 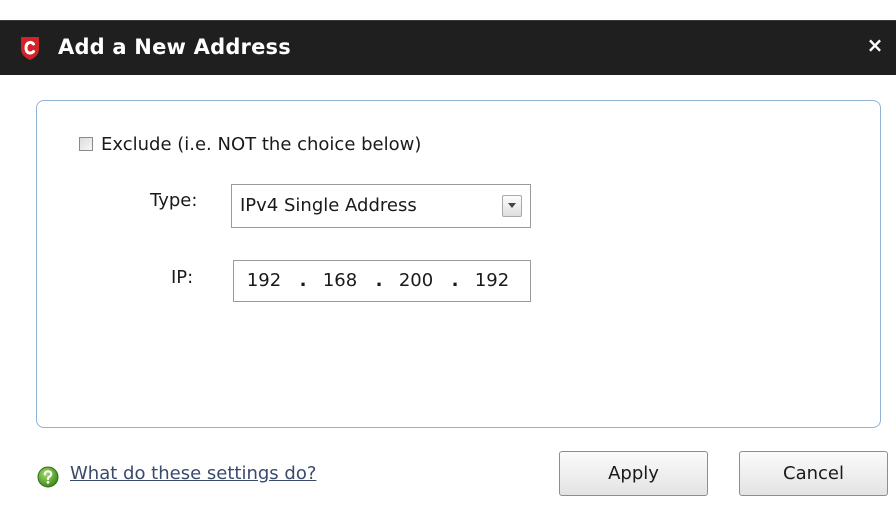 I want to click on title-bar: Add a New Address ×, so click(x=448, y=47).